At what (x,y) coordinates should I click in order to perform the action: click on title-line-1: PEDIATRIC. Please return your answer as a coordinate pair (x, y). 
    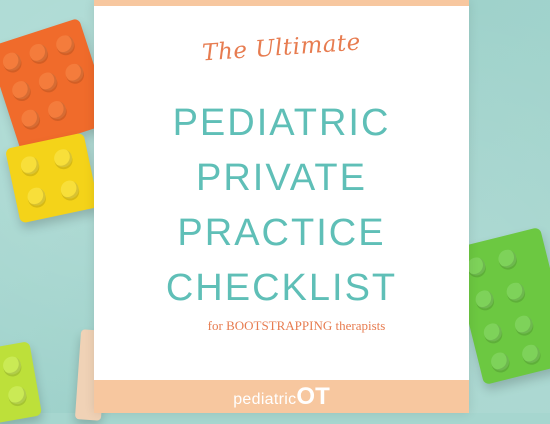
    Looking at the image, I should click on (281, 123).